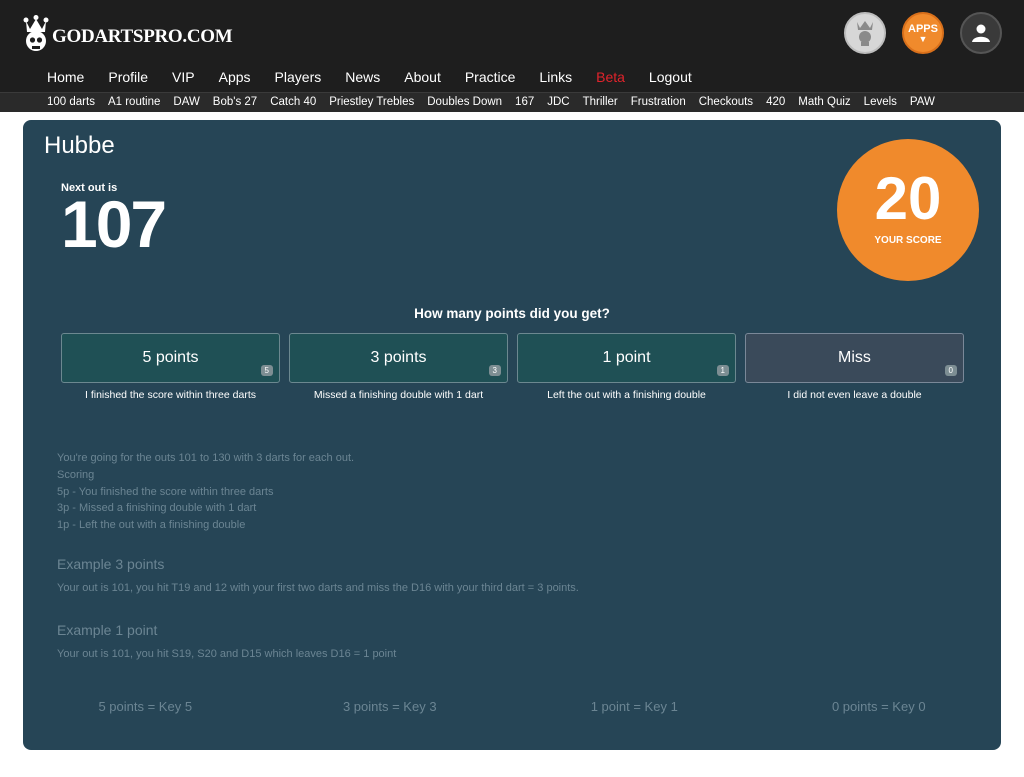 Image resolution: width=1024 pixels, height=777 pixels. I want to click on option-label: 5 points, so click(170, 357).